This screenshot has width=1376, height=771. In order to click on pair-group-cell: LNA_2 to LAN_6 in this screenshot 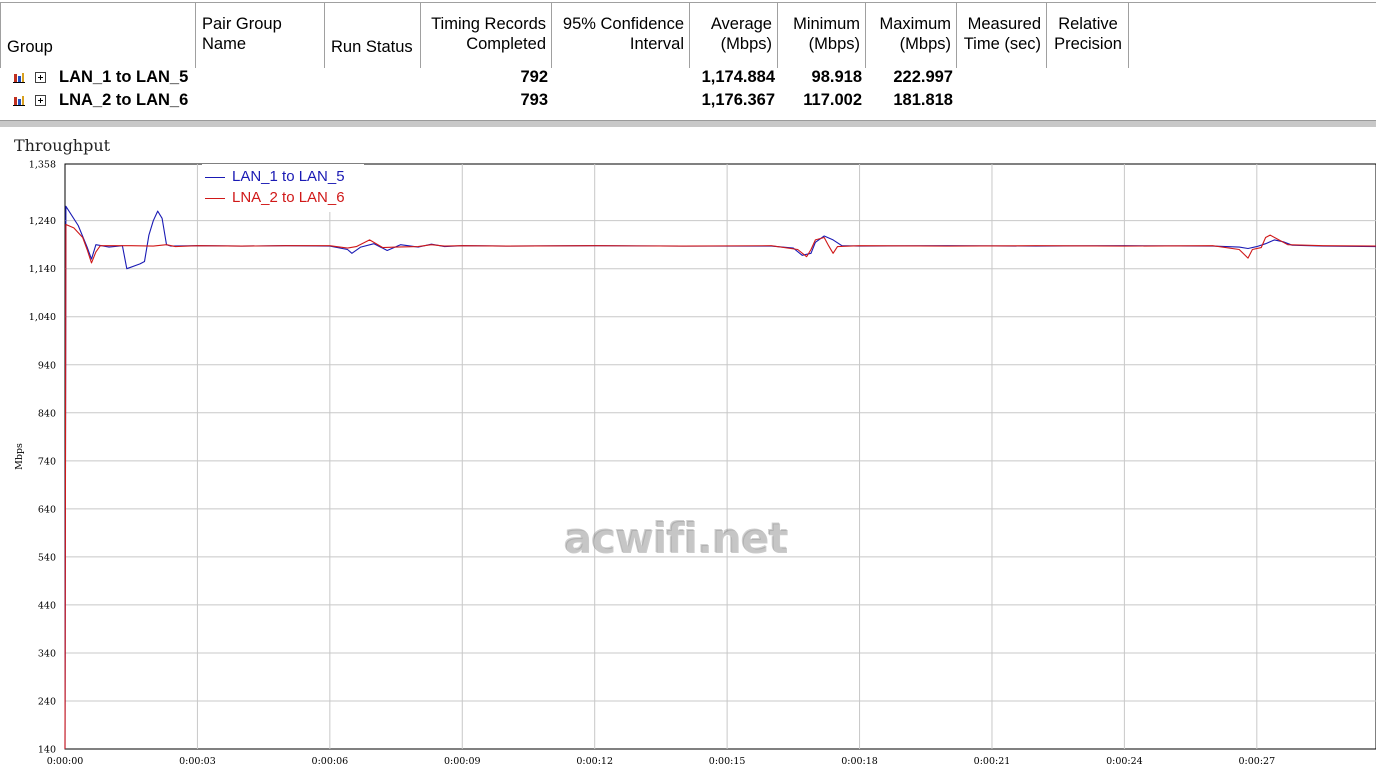, I will do `click(124, 100)`.